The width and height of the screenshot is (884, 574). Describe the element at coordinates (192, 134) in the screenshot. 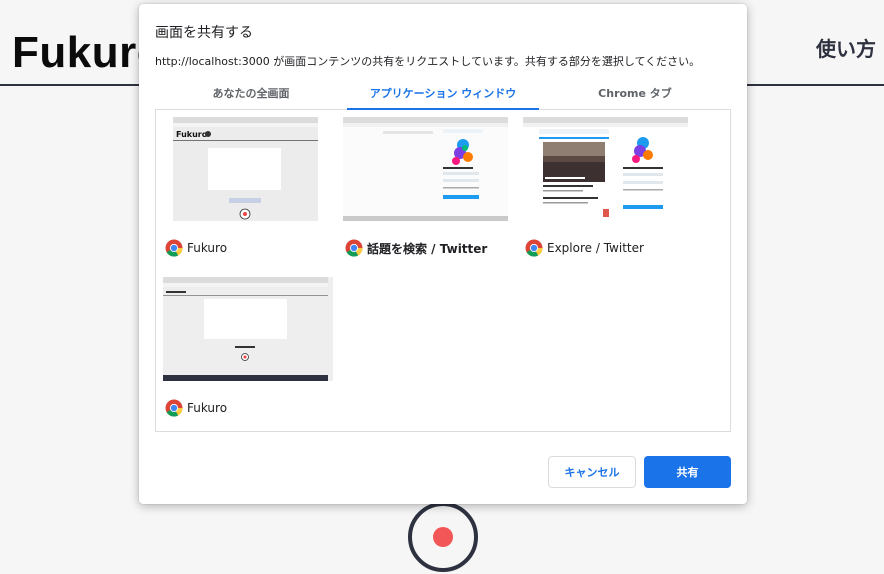

I see `svg-text: Fukuro` at that location.